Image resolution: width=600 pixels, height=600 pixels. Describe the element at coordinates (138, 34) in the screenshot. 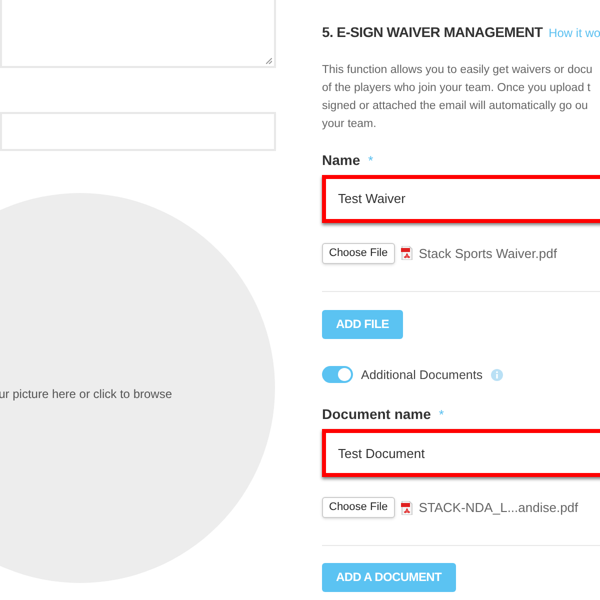

I see `text-area` at that location.